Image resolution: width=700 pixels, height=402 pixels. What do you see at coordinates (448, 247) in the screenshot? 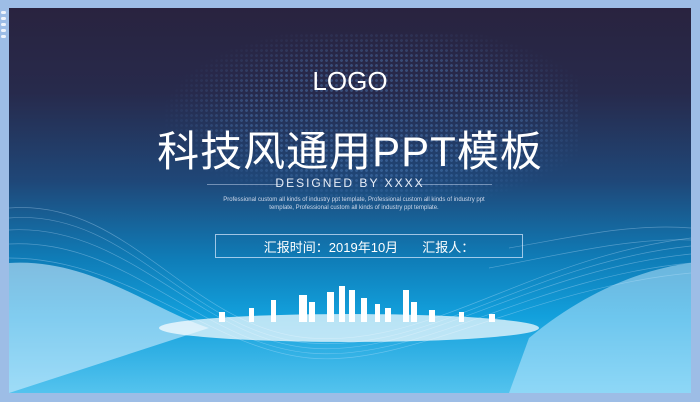
I see `reporter: 汇报人：` at bounding box center [448, 247].